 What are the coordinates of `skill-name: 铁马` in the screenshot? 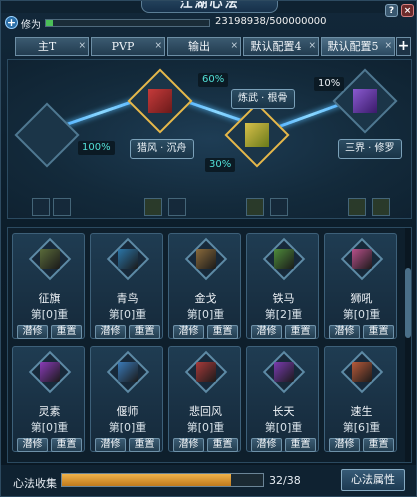 It's located at (283, 298).